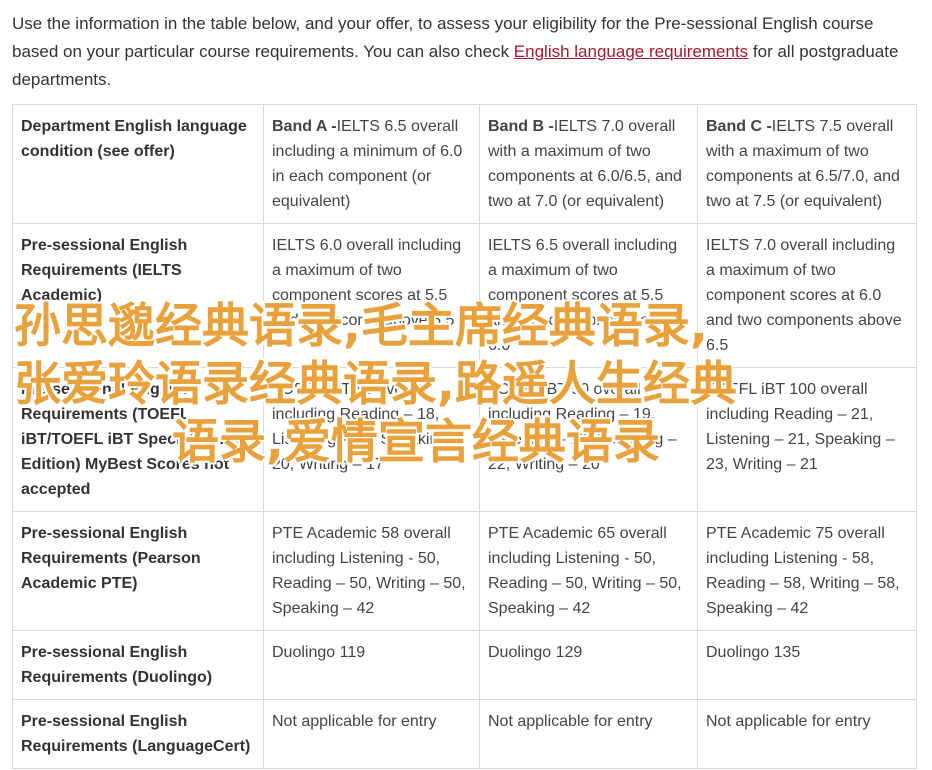  What do you see at coordinates (588, 734) in the screenshot?
I see `cell-band-b: Not applicable for entry` at bounding box center [588, 734].